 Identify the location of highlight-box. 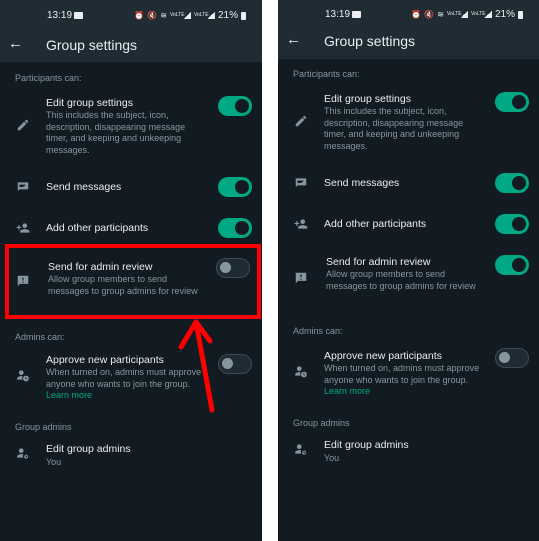
(133, 281).